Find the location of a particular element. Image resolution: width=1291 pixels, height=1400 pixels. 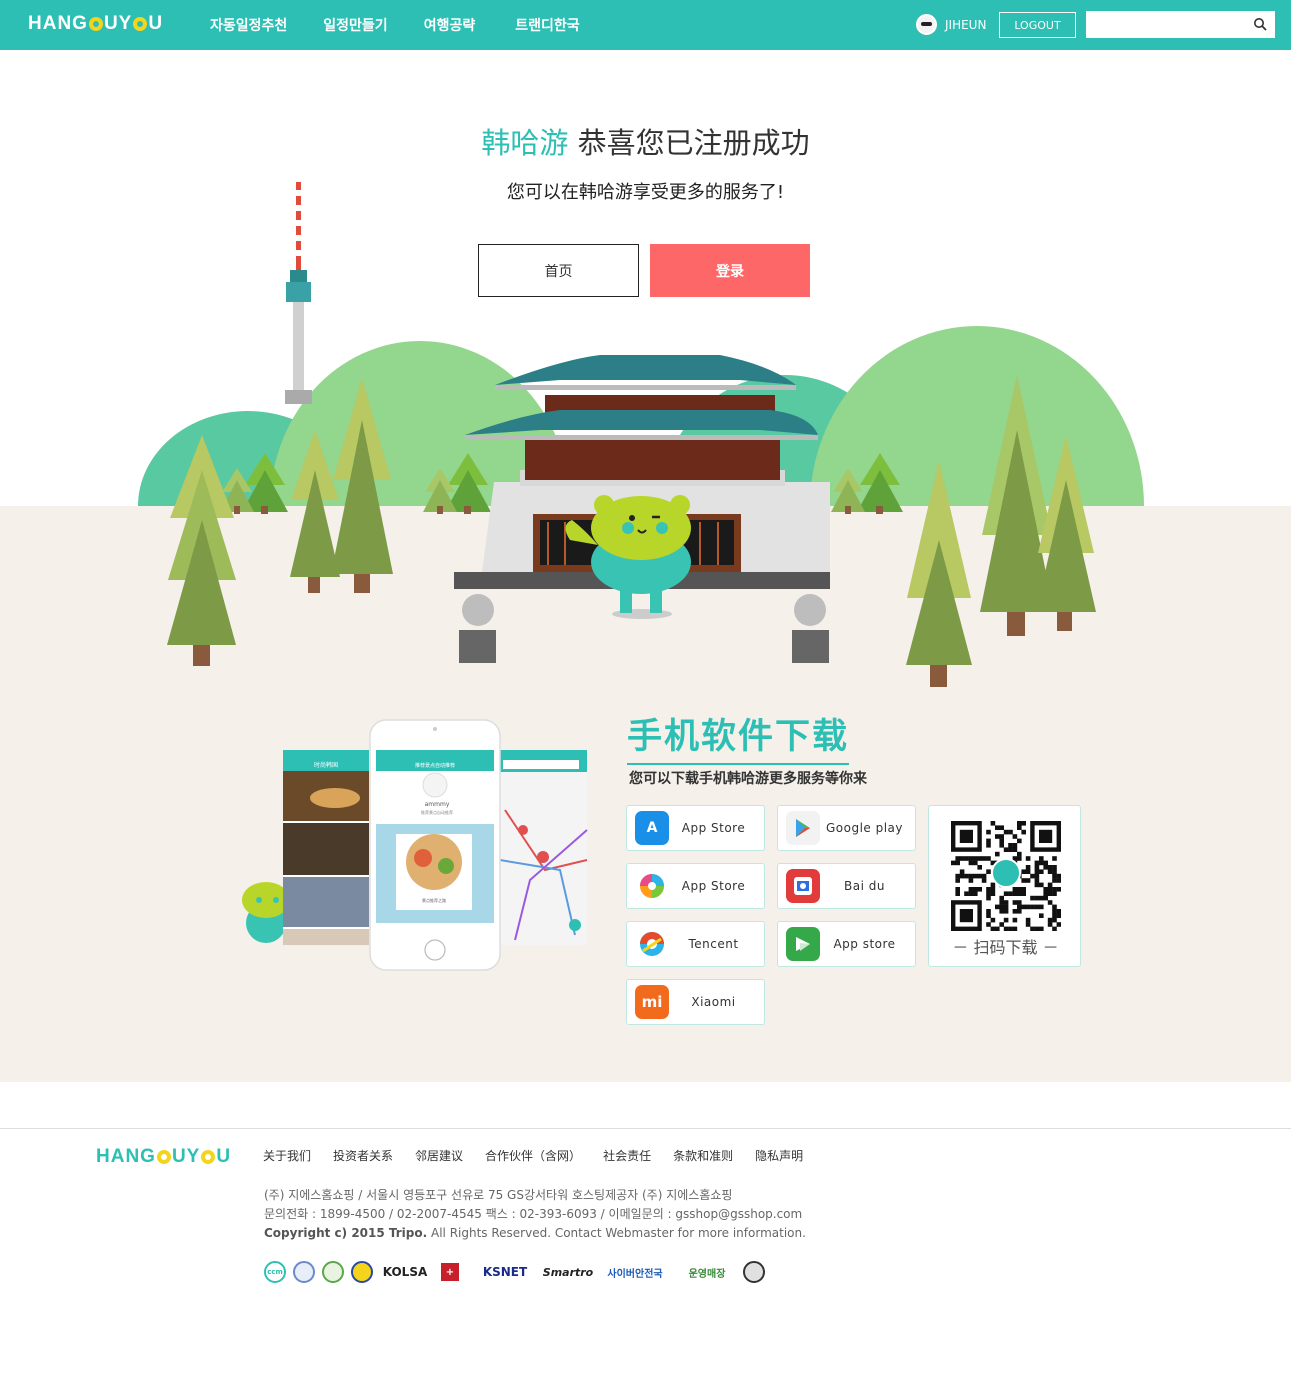

app-download-title: 手机软件下载 is located at coordinates (738, 736).